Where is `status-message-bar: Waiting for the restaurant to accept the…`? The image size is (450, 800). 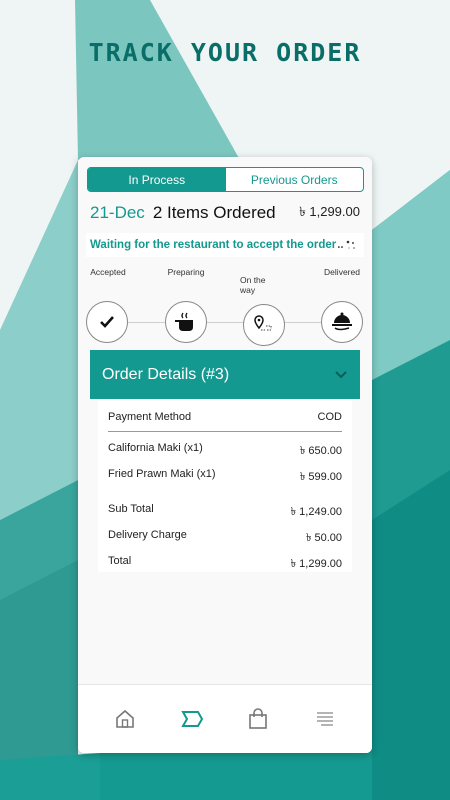 status-message-bar: Waiting for the restaurant to accept the… is located at coordinates (225, 245).